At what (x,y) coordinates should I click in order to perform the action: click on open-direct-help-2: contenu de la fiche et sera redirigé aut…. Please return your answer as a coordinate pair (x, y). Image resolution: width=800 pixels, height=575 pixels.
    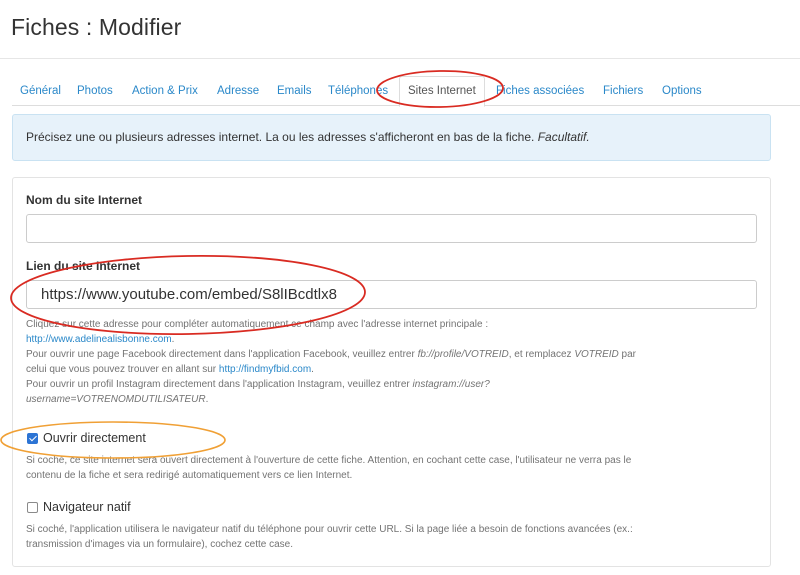
    Looking at the image, I should click on (189, 475).